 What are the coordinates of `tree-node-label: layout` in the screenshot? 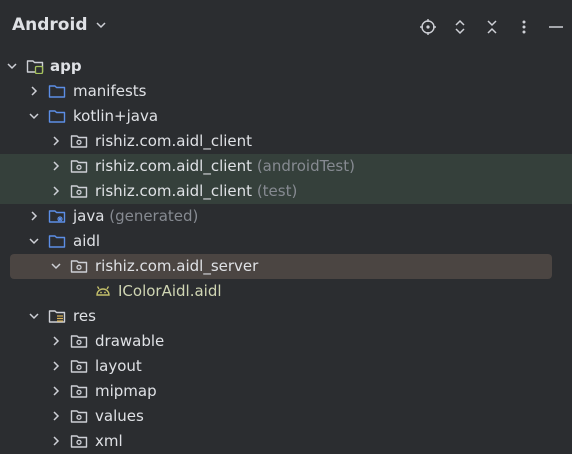 It's located at (118, 366).